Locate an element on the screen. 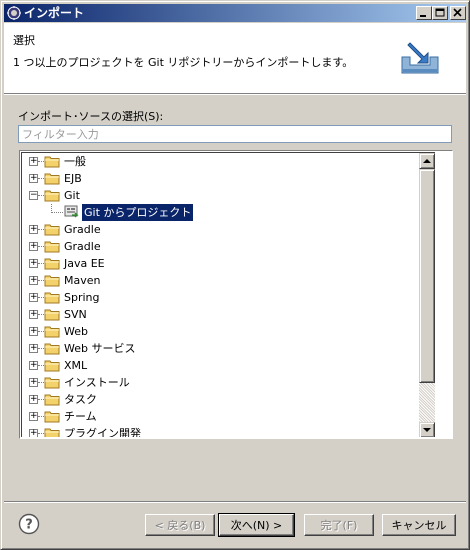 The width and height of the screenshot is (470, 550). tree-item-label: 一般 is located at coordinates (75, 161).